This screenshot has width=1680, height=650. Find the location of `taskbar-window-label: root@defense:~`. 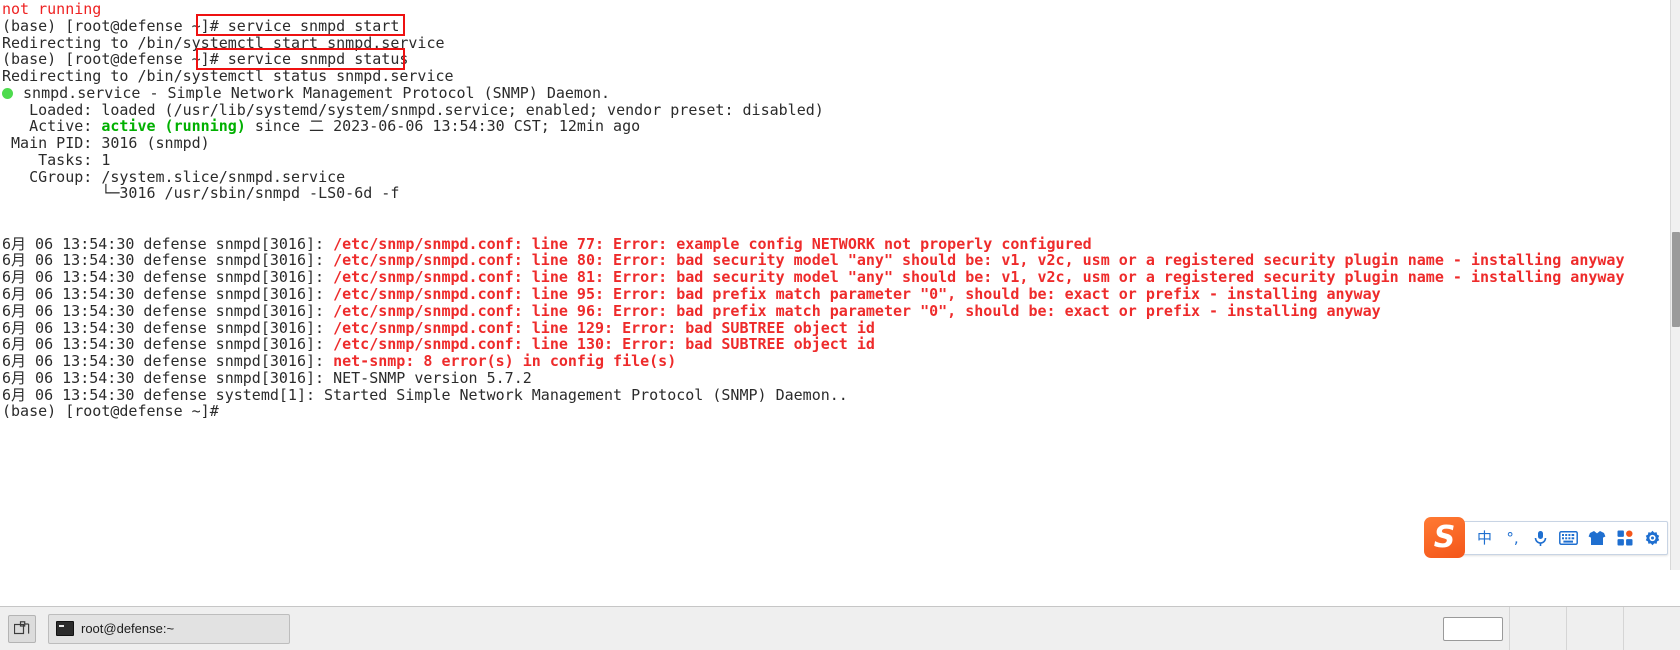

taskbar-window-label: root@defense:~ is located at coordinates (128, 628).